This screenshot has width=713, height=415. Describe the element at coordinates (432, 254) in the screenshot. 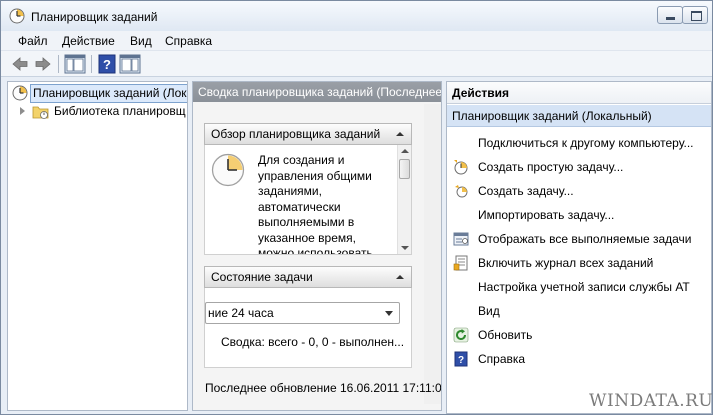

I see `summary-scrollbar` at that location.